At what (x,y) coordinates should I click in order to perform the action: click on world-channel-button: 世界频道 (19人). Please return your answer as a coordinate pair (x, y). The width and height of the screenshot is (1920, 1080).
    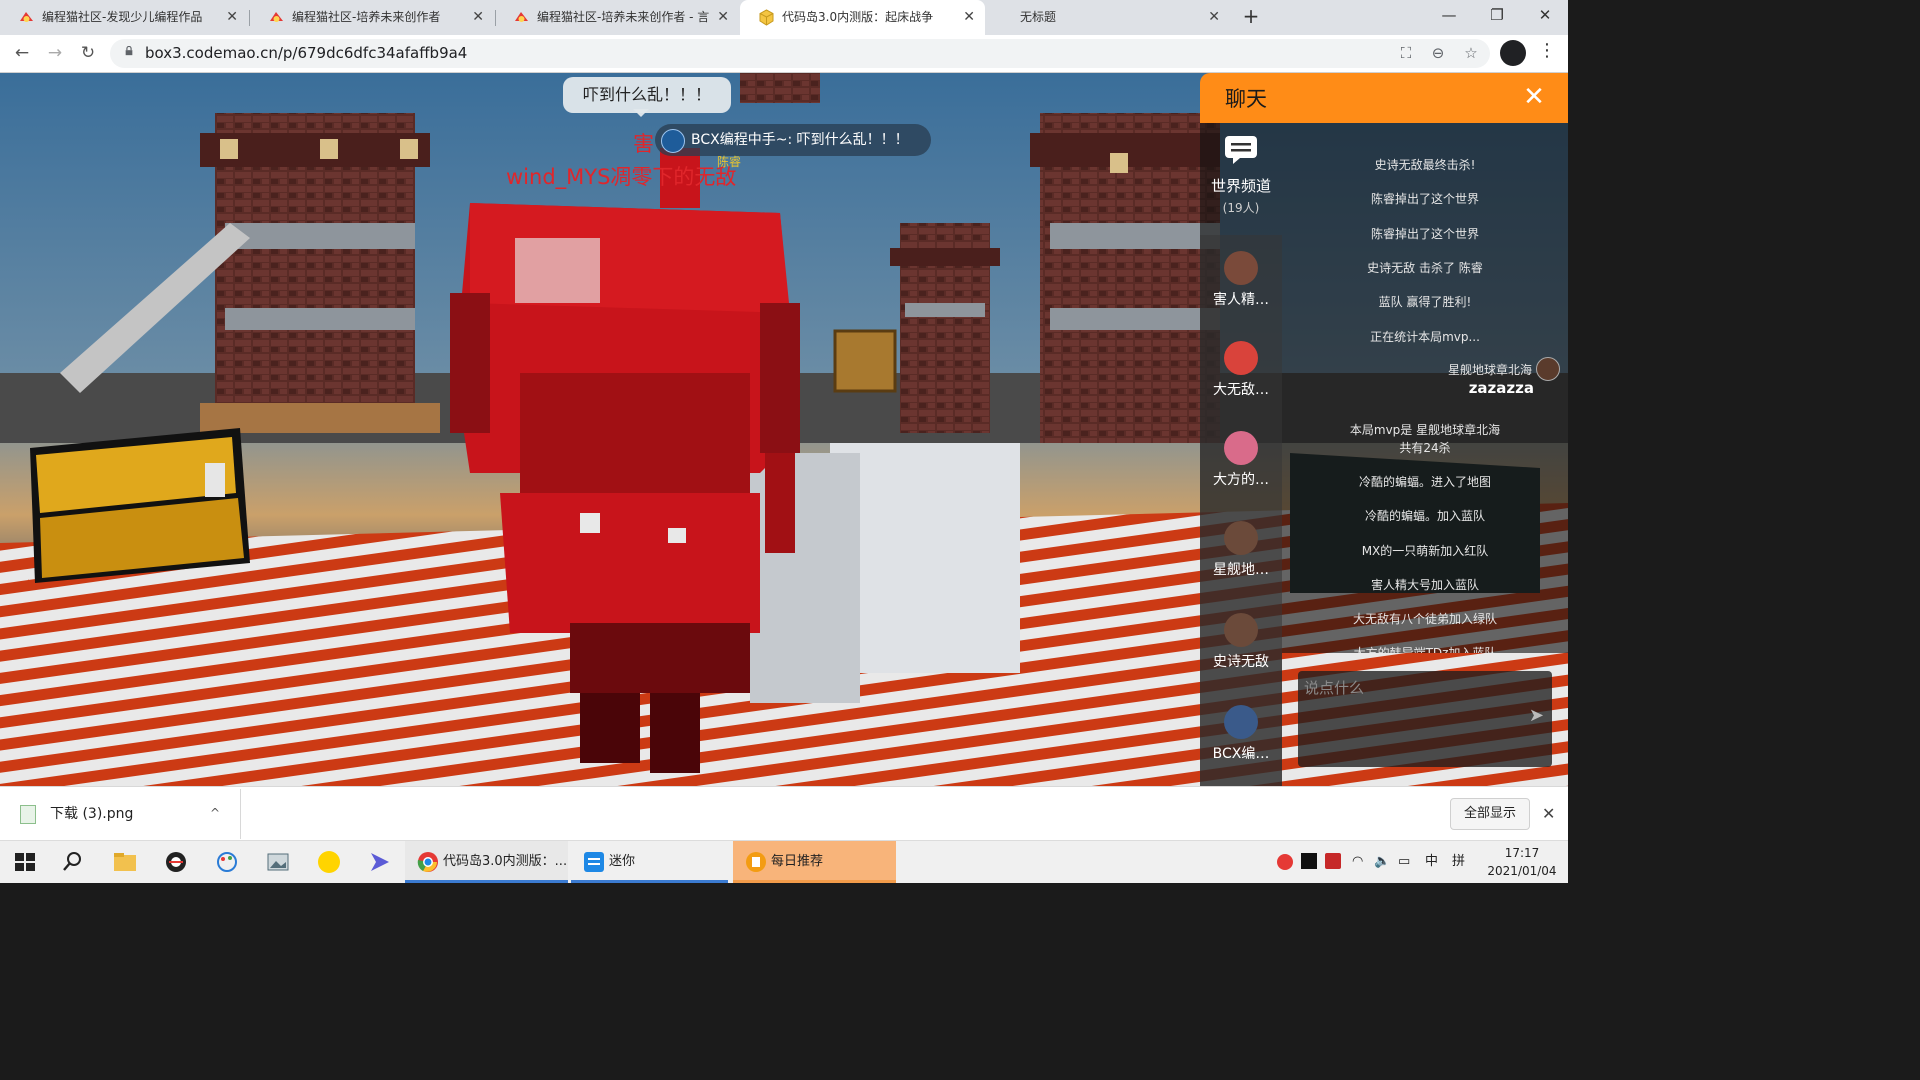
    Looking at the image, I should click on (1241, 175).